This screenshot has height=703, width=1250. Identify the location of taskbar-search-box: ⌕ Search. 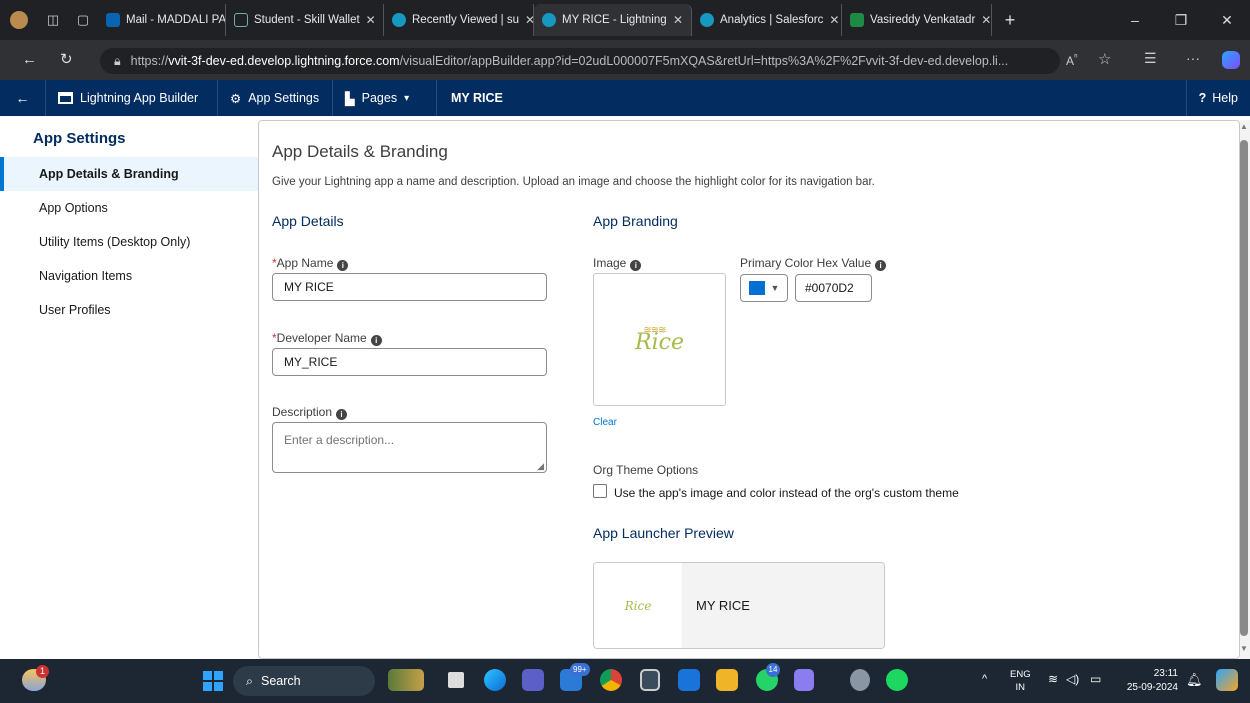
(304, 681).